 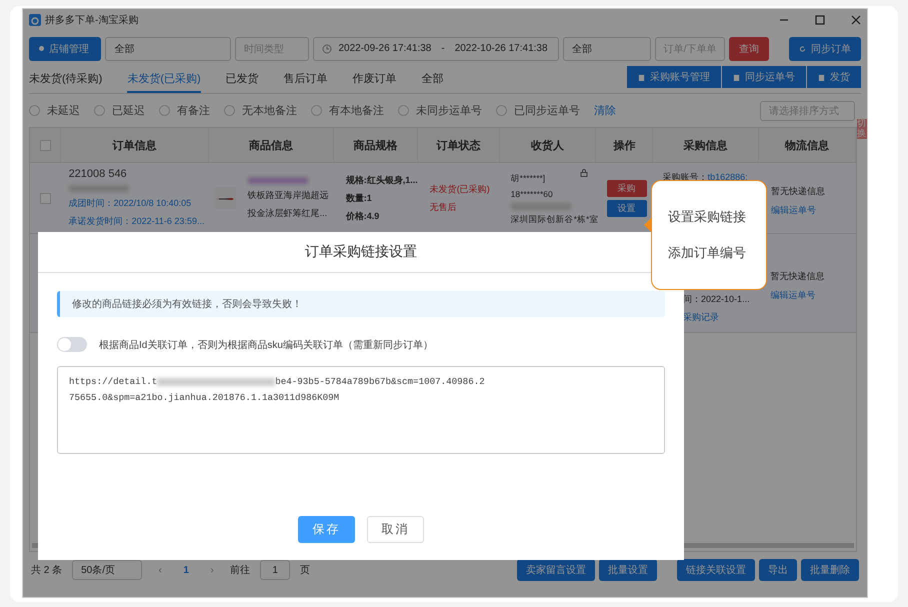 I want to click on goto-label: 前往, so click(x=240, y=570).